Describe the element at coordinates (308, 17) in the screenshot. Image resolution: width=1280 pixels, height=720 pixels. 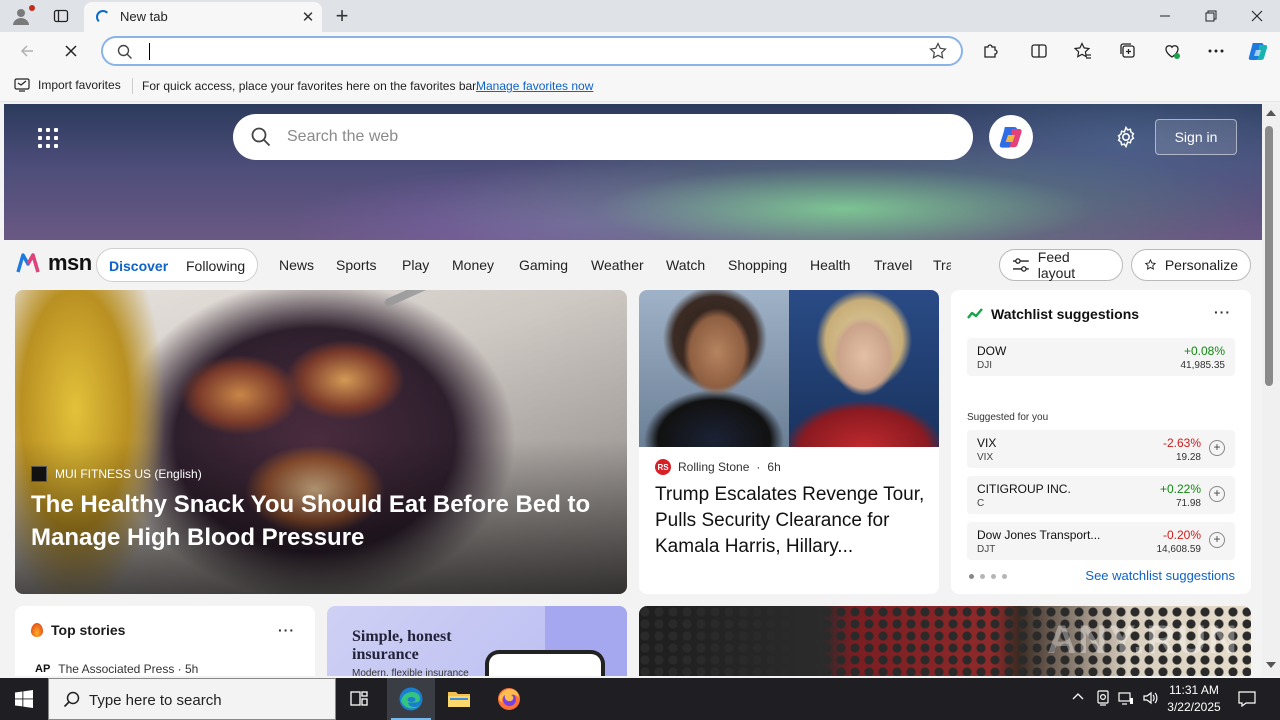
I see `tab-close-button: ✕` at that location.